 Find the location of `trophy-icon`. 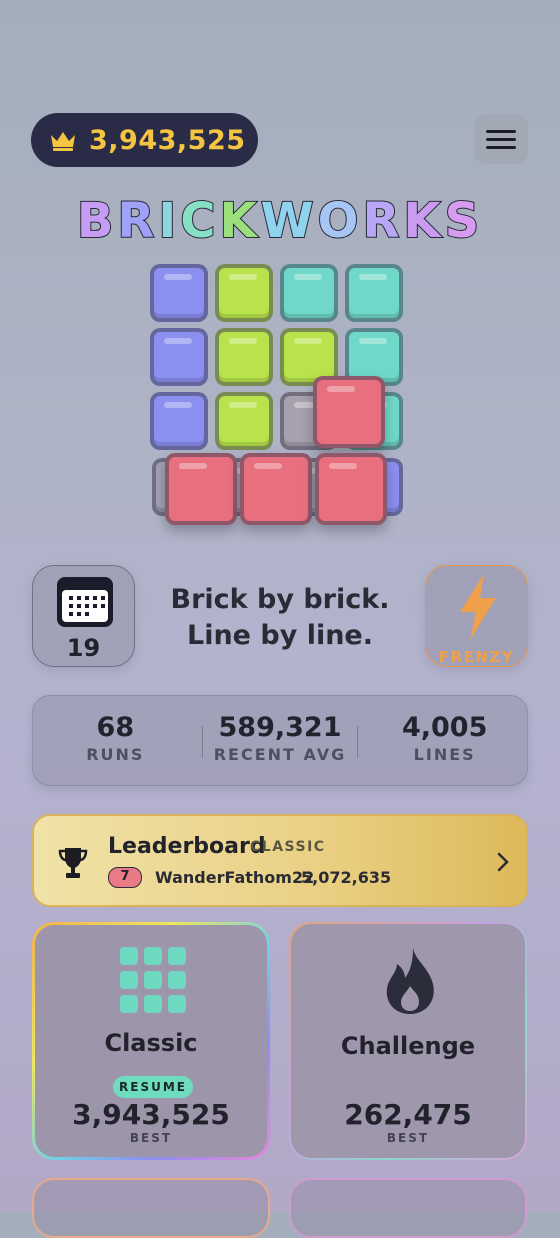

trophy-icon is located at coordinates (73, 863).